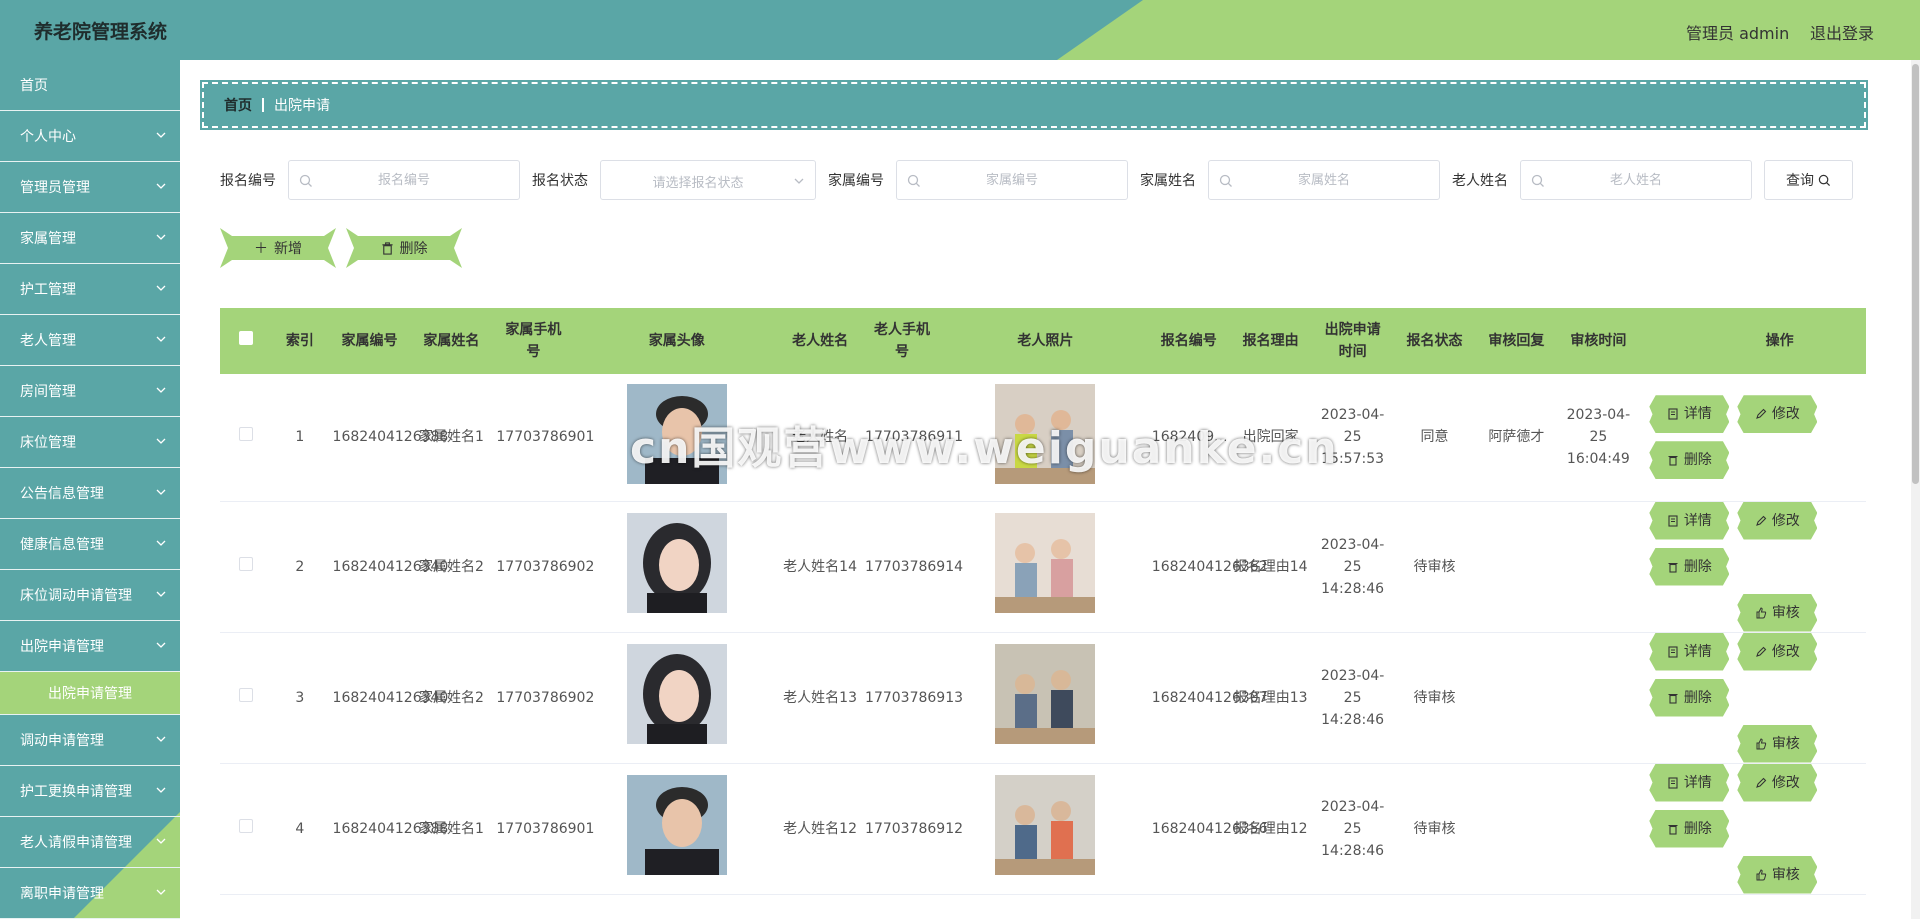 Image resolution: width=1920 pixels, height=919 pixels. I want to click on cell-operations: 详情 修改 删除 审核, so click(1752, 829).